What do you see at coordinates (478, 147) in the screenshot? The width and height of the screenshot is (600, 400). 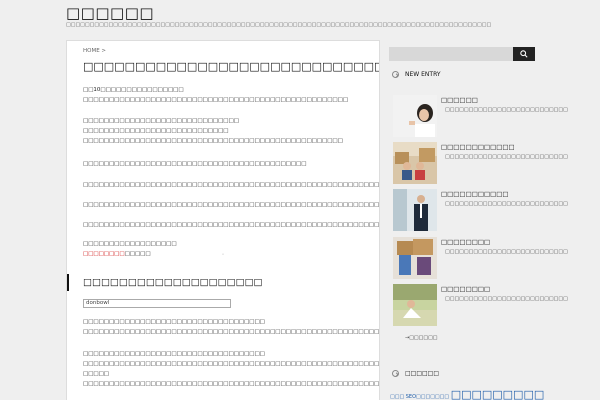 I see `entry-title: □□□□□□□□□□□□` at bounding box center [478, 147].